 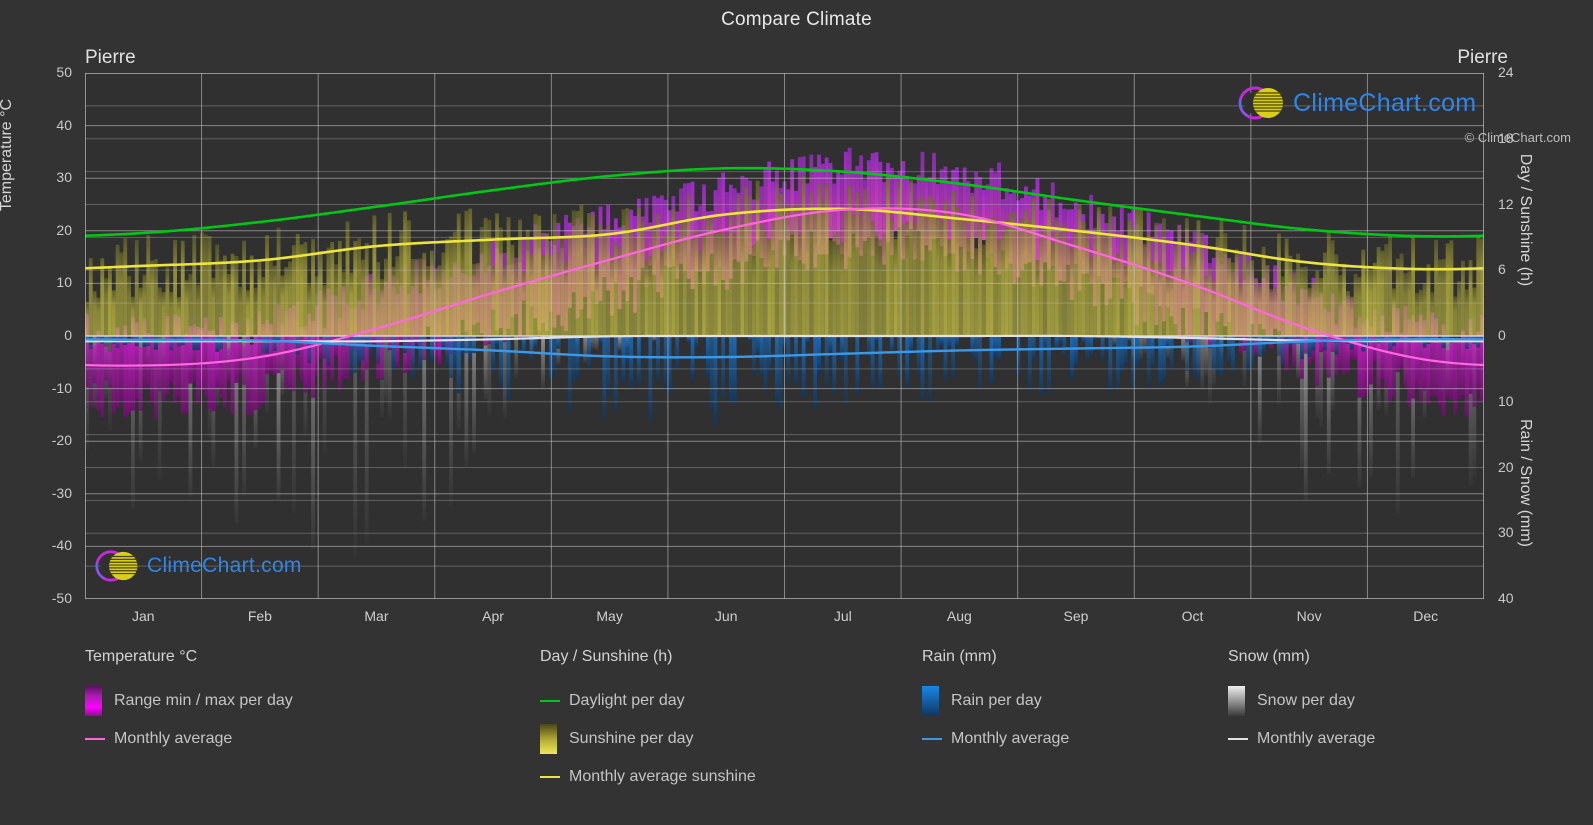 What do you see at coordinates (1506, 400) in the screenshot?
I see `y-tick-right-precip: 10` at bounding box center [1506, 400].